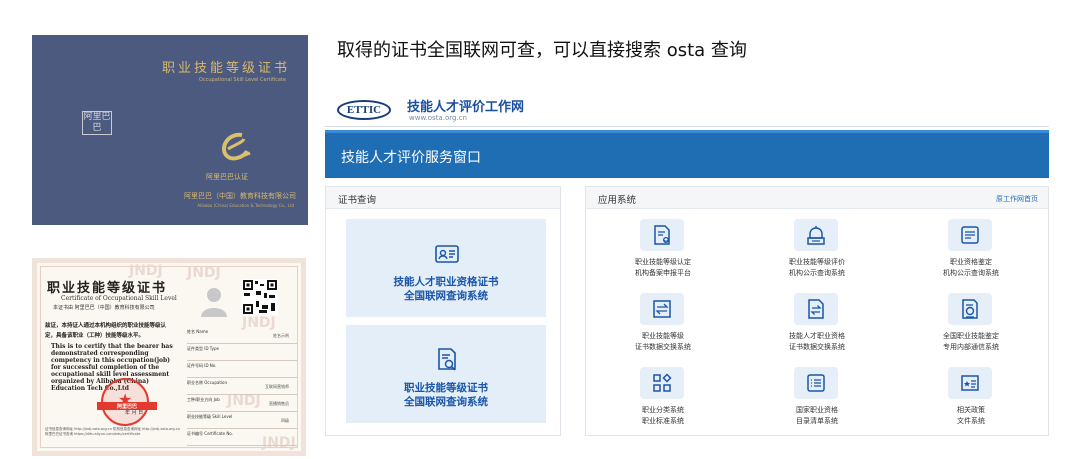  What do you see at coordinates (617, 200) in the screenshot?
I see `panel-title: 应用系统` at bounding box center [617, 200].